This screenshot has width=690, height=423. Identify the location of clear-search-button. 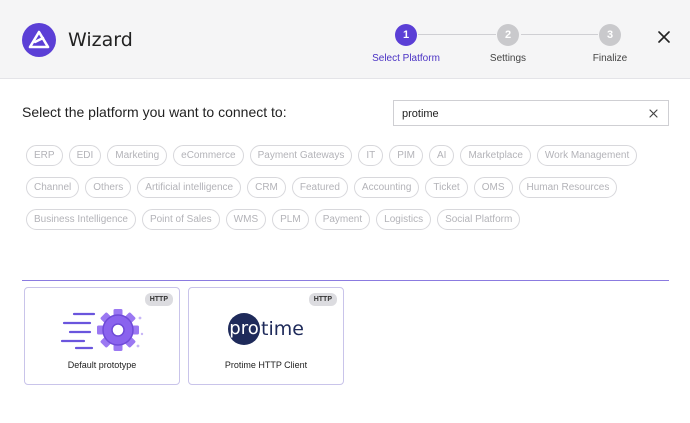
(653, 113).